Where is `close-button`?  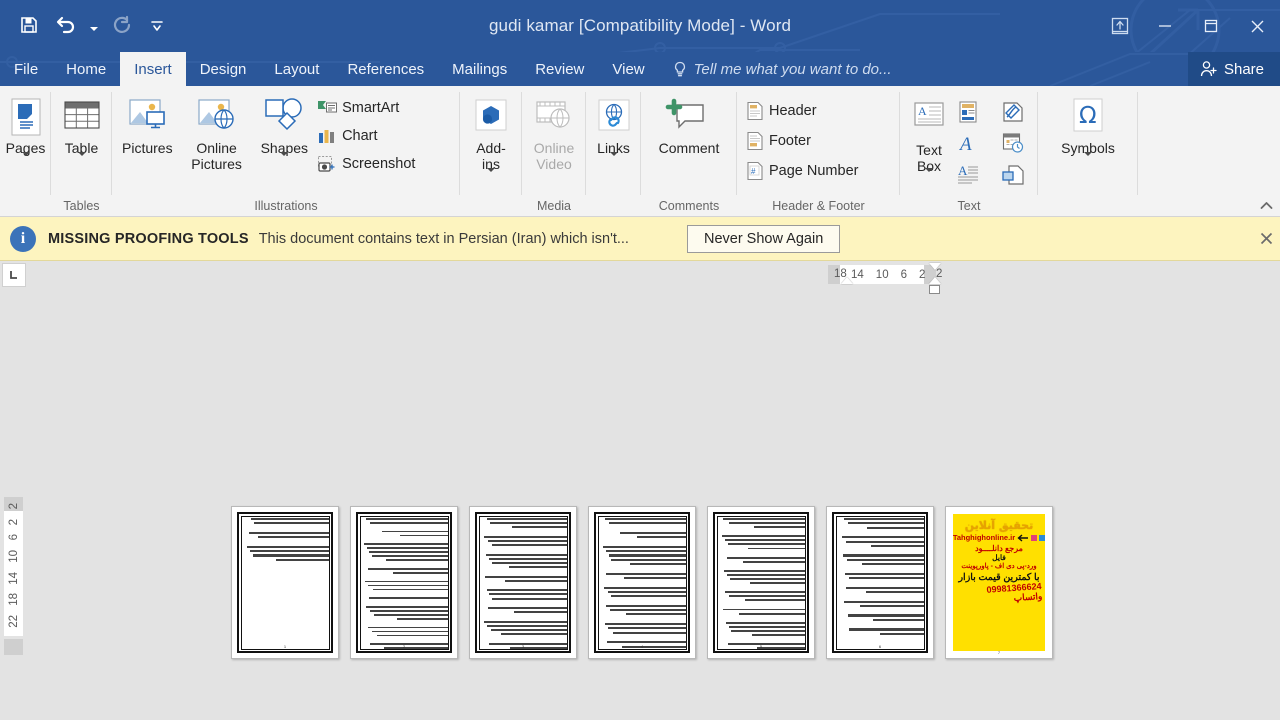
close-button is located at coordinates (1257, 26).